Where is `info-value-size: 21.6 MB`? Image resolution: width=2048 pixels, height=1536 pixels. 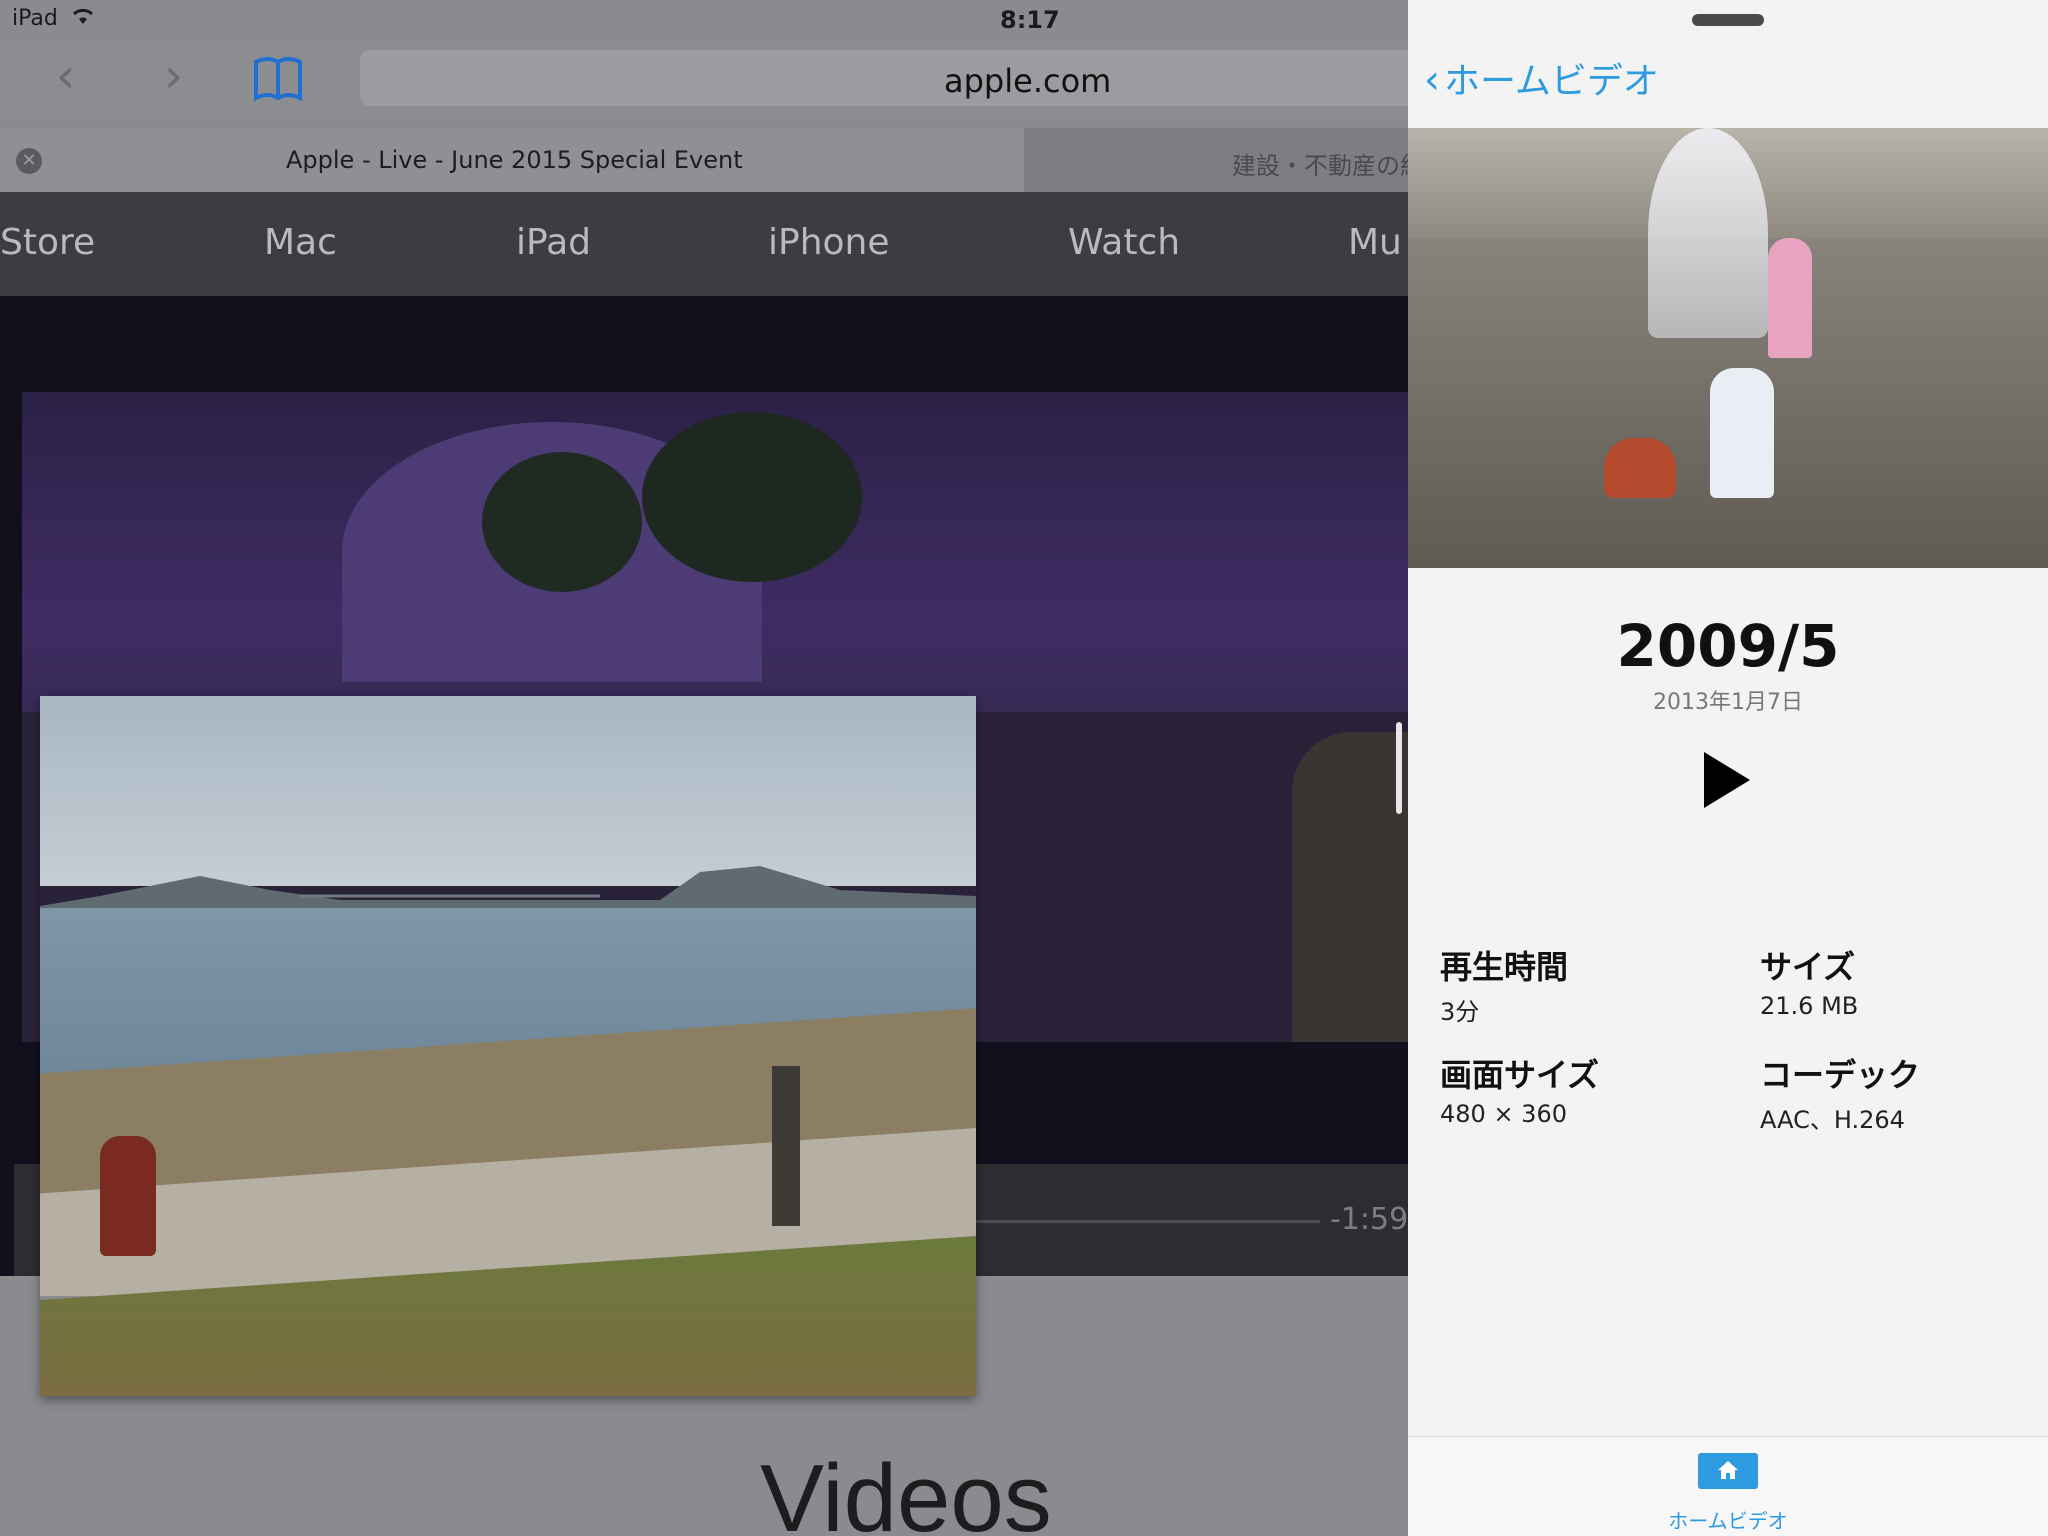 info-value-size: 21.6 MB is located at coordinates (1809, 1006).